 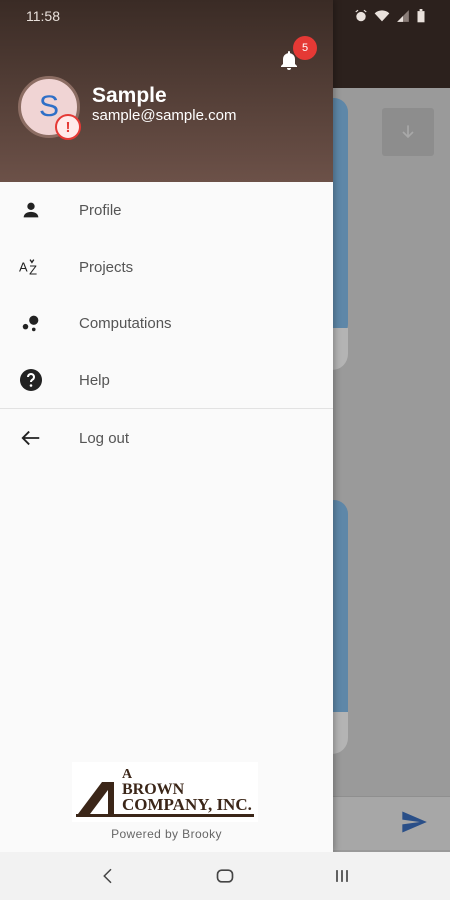 What do you see at coordinates (382, 16) in the screenshot?
I see `wifi-icon` at bounding box center [382, 16].